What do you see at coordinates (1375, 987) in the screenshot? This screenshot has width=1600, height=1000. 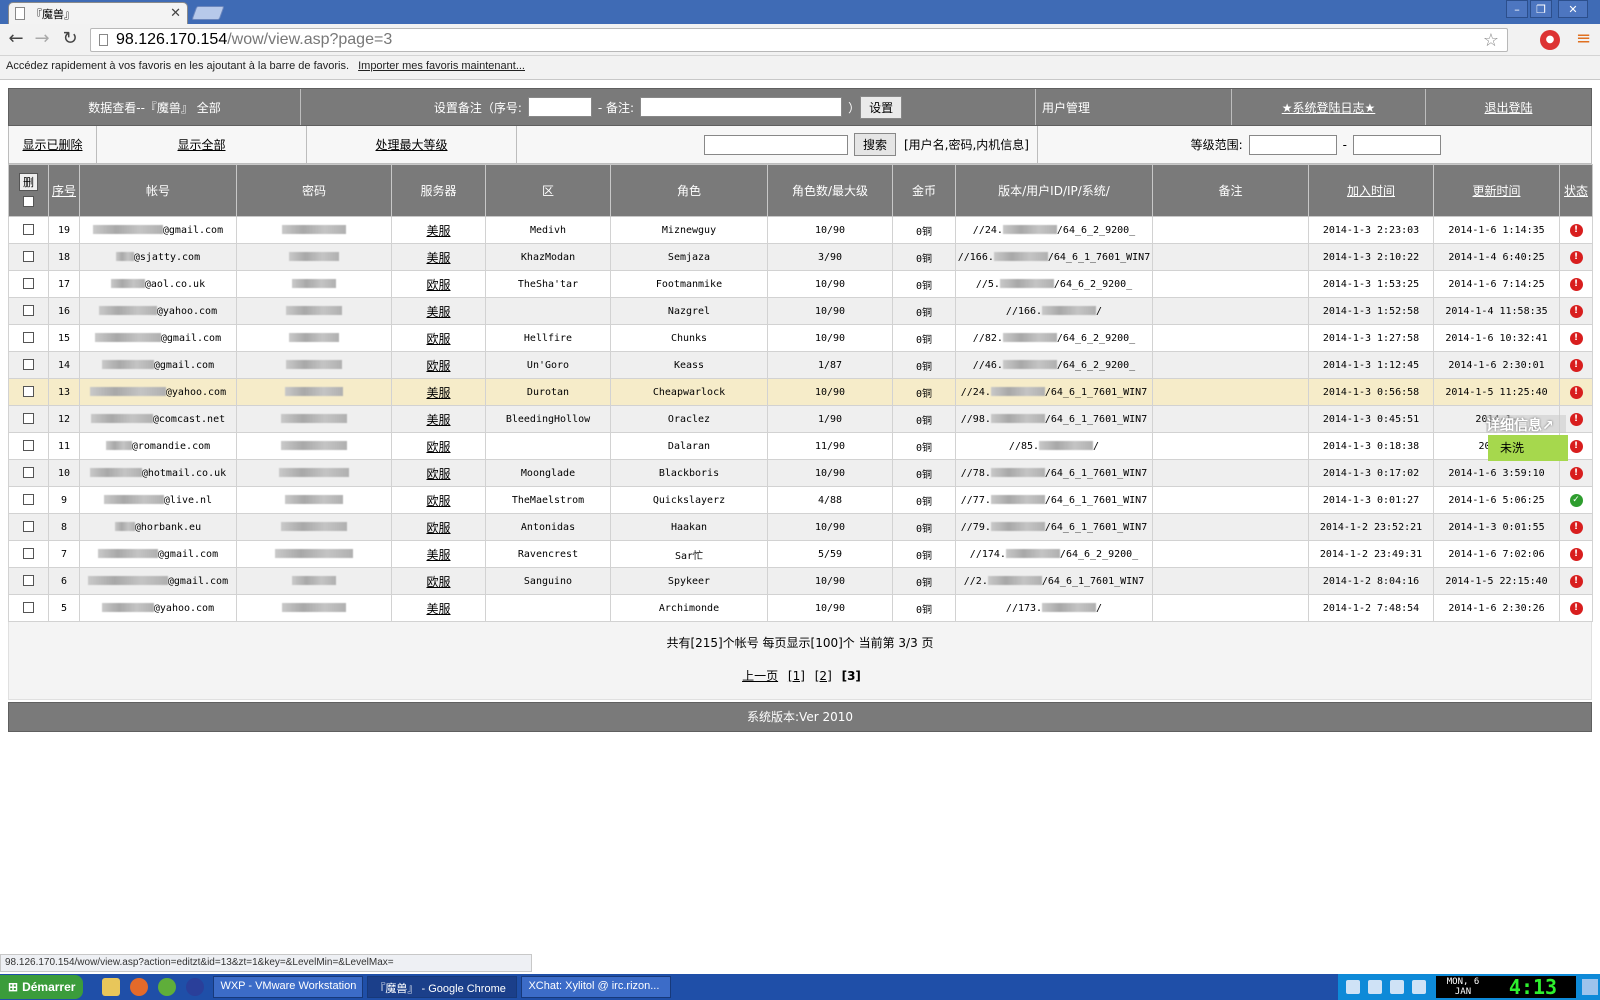 I see `network-icon` at bounding box center [1375, 987].